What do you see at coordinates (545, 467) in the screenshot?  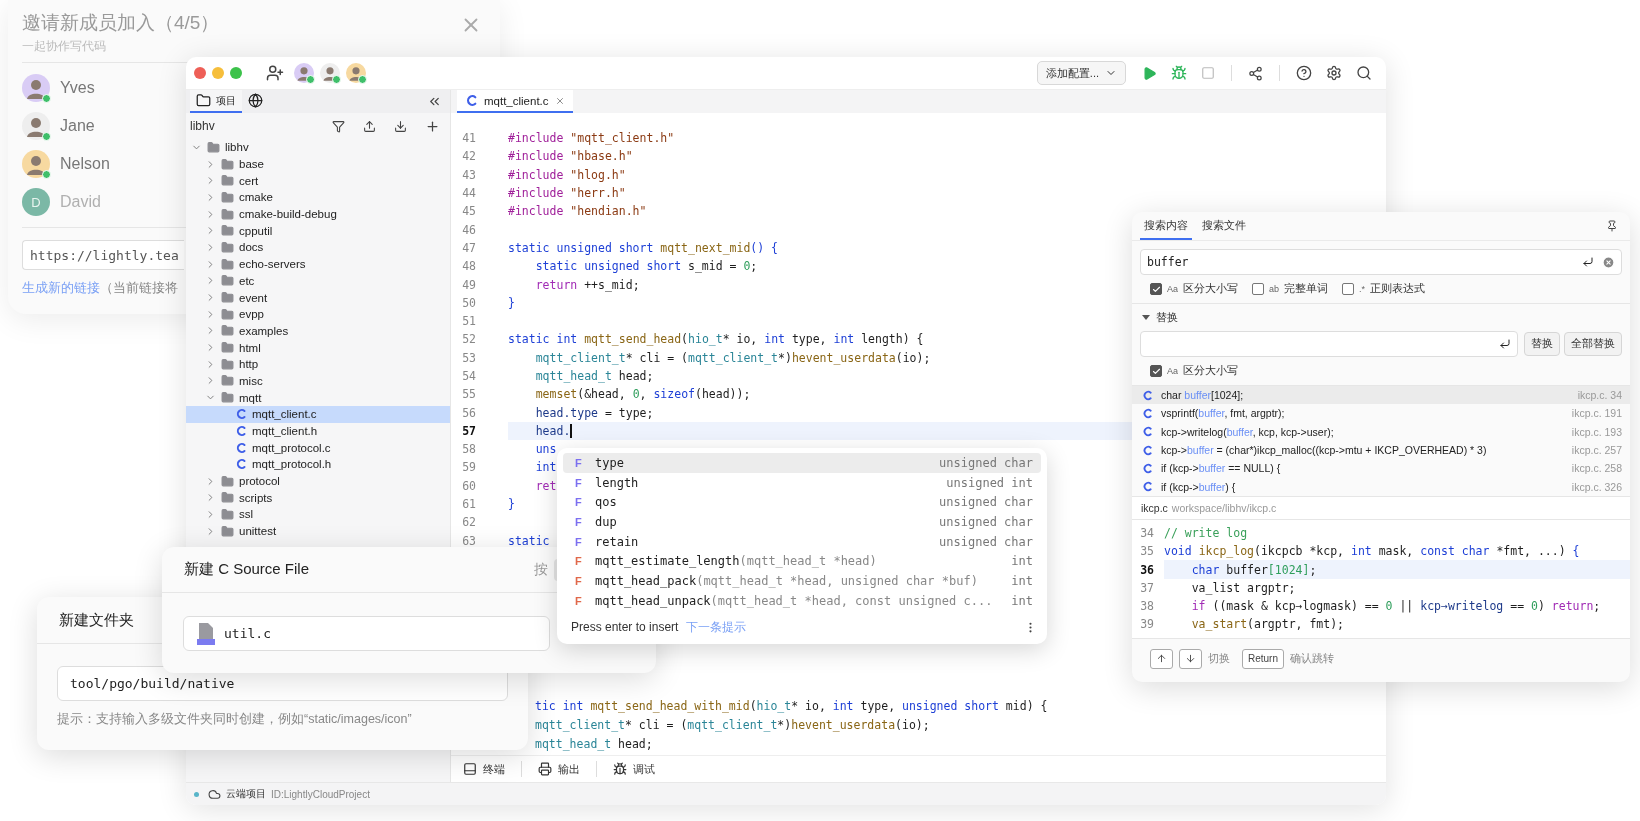 I see `code-line: int` at bounding box center [545, 467].